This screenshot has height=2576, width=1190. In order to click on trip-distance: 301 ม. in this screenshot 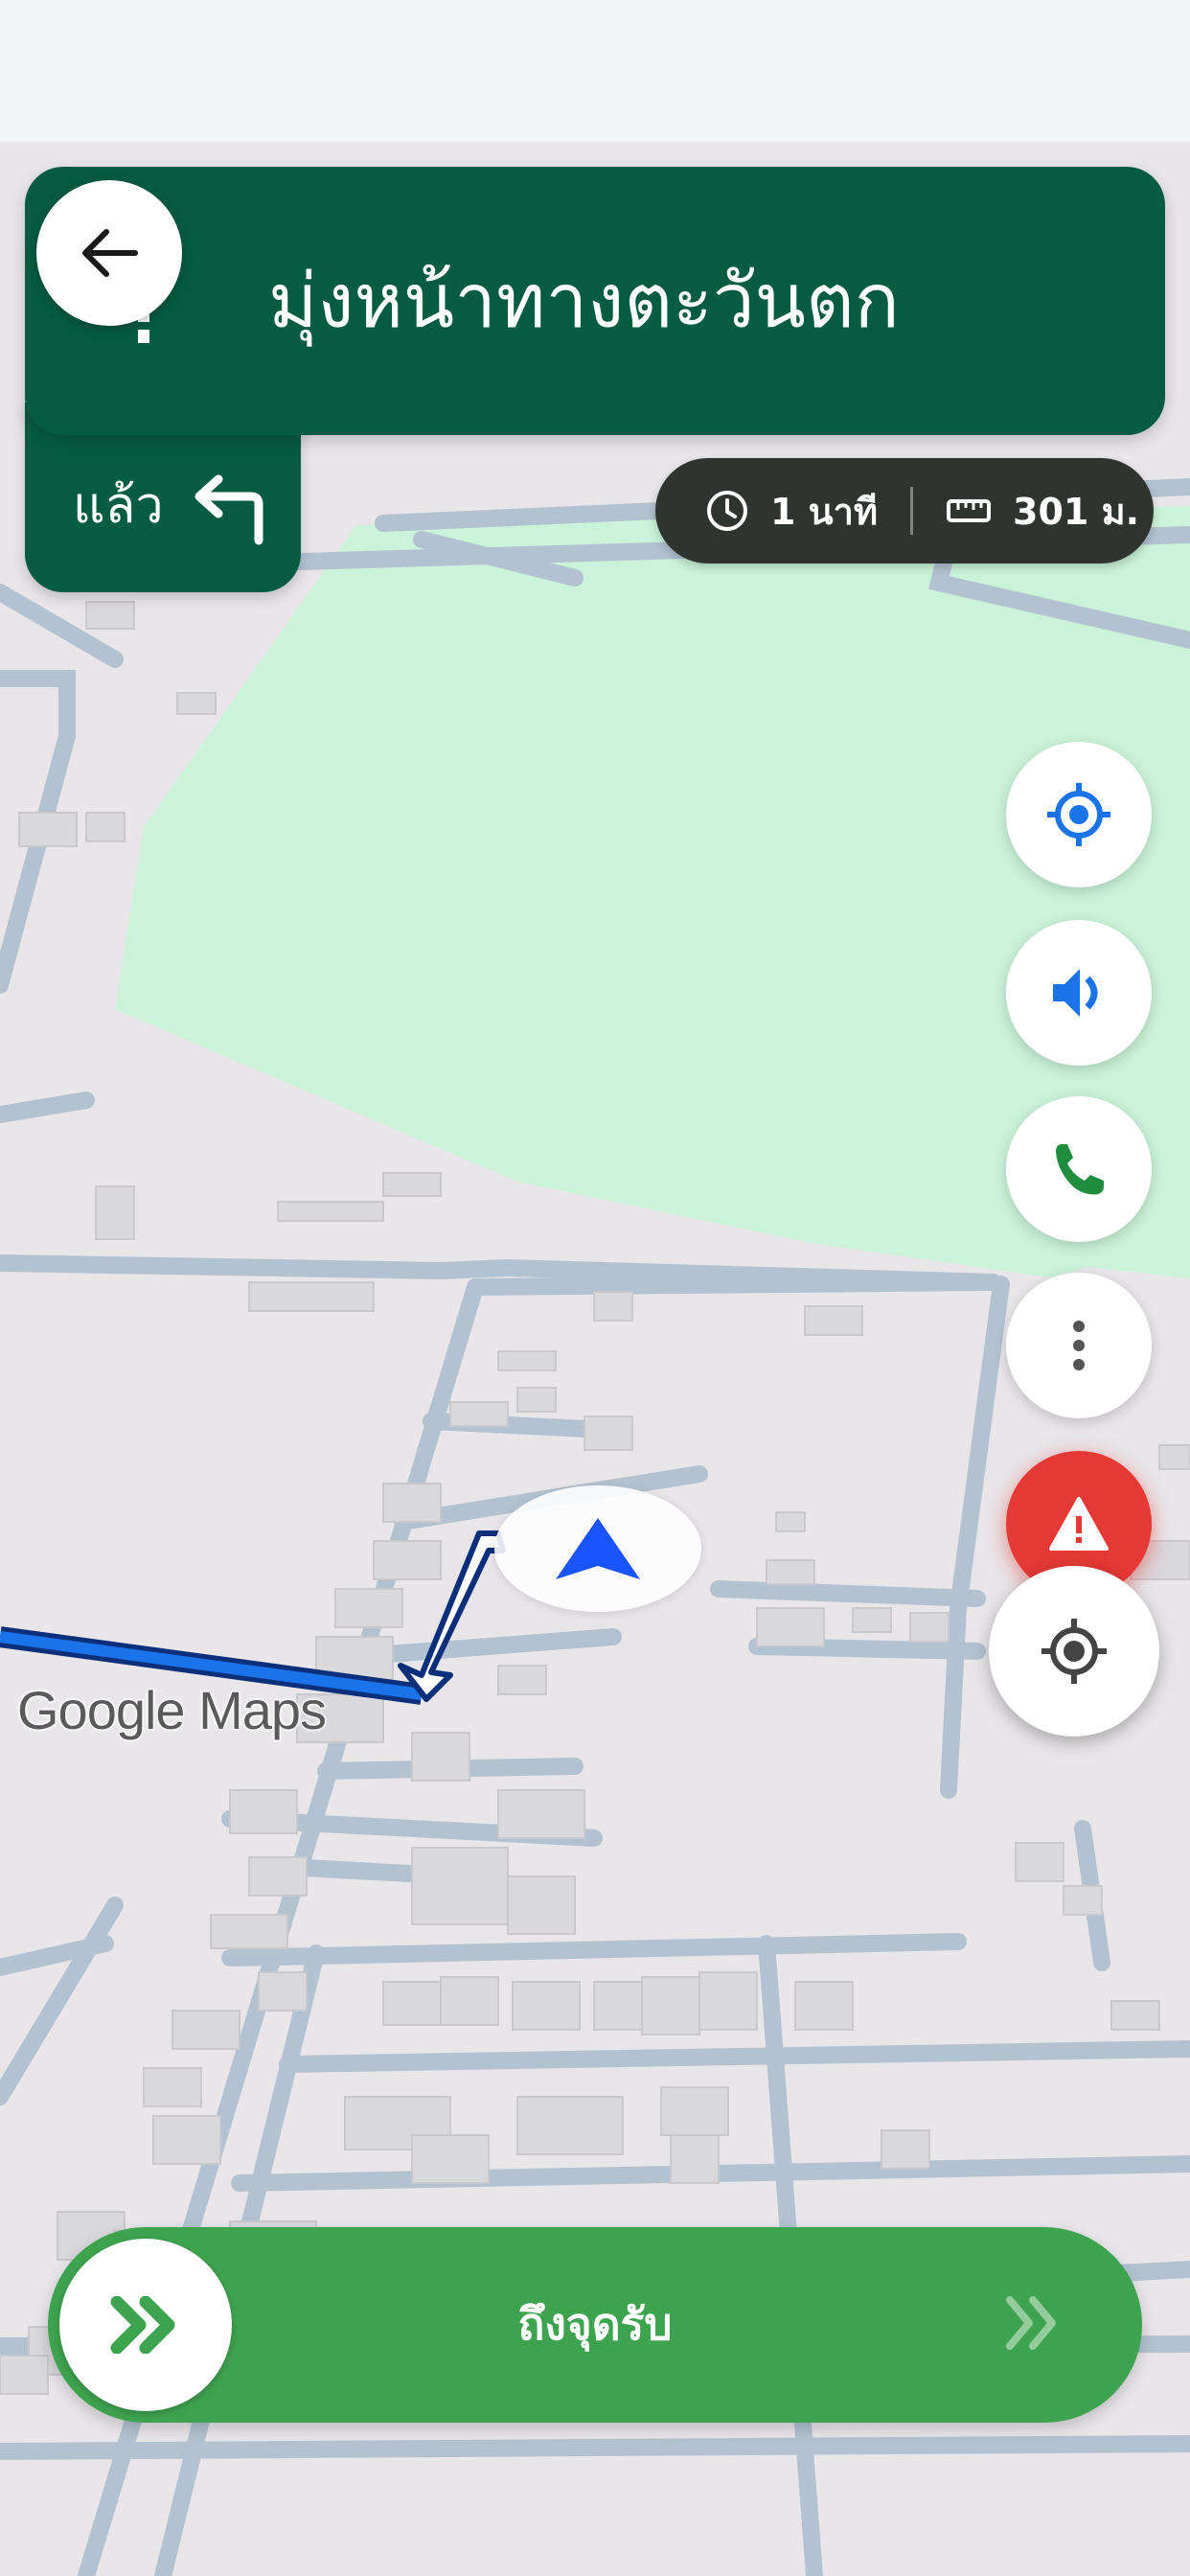, I will do `click(1076, 512)`.